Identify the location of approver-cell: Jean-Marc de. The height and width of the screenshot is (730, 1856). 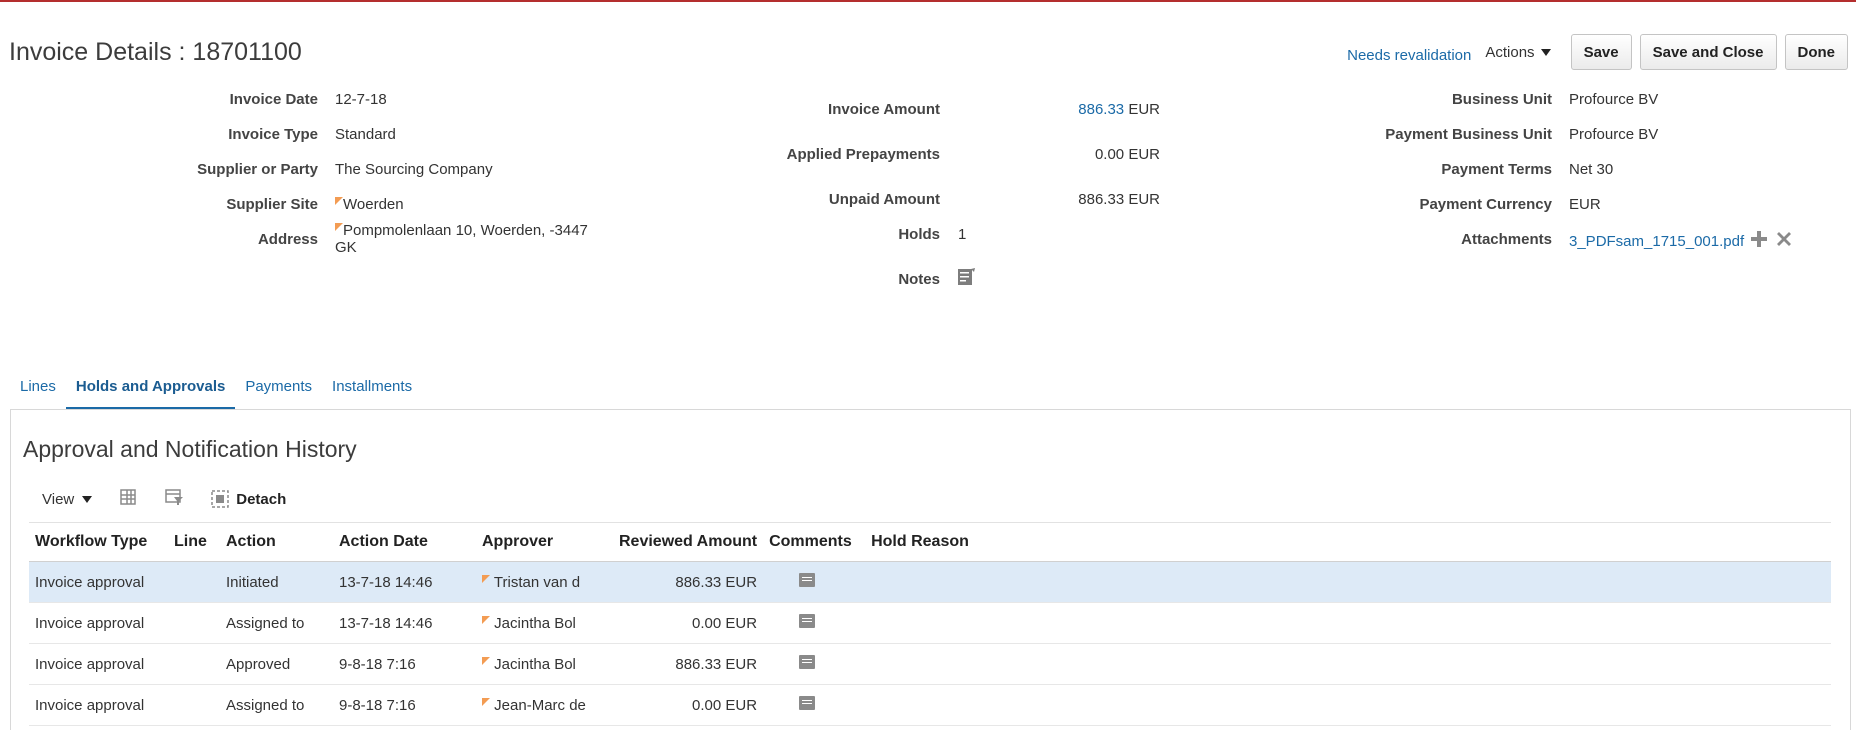
(544, 705).